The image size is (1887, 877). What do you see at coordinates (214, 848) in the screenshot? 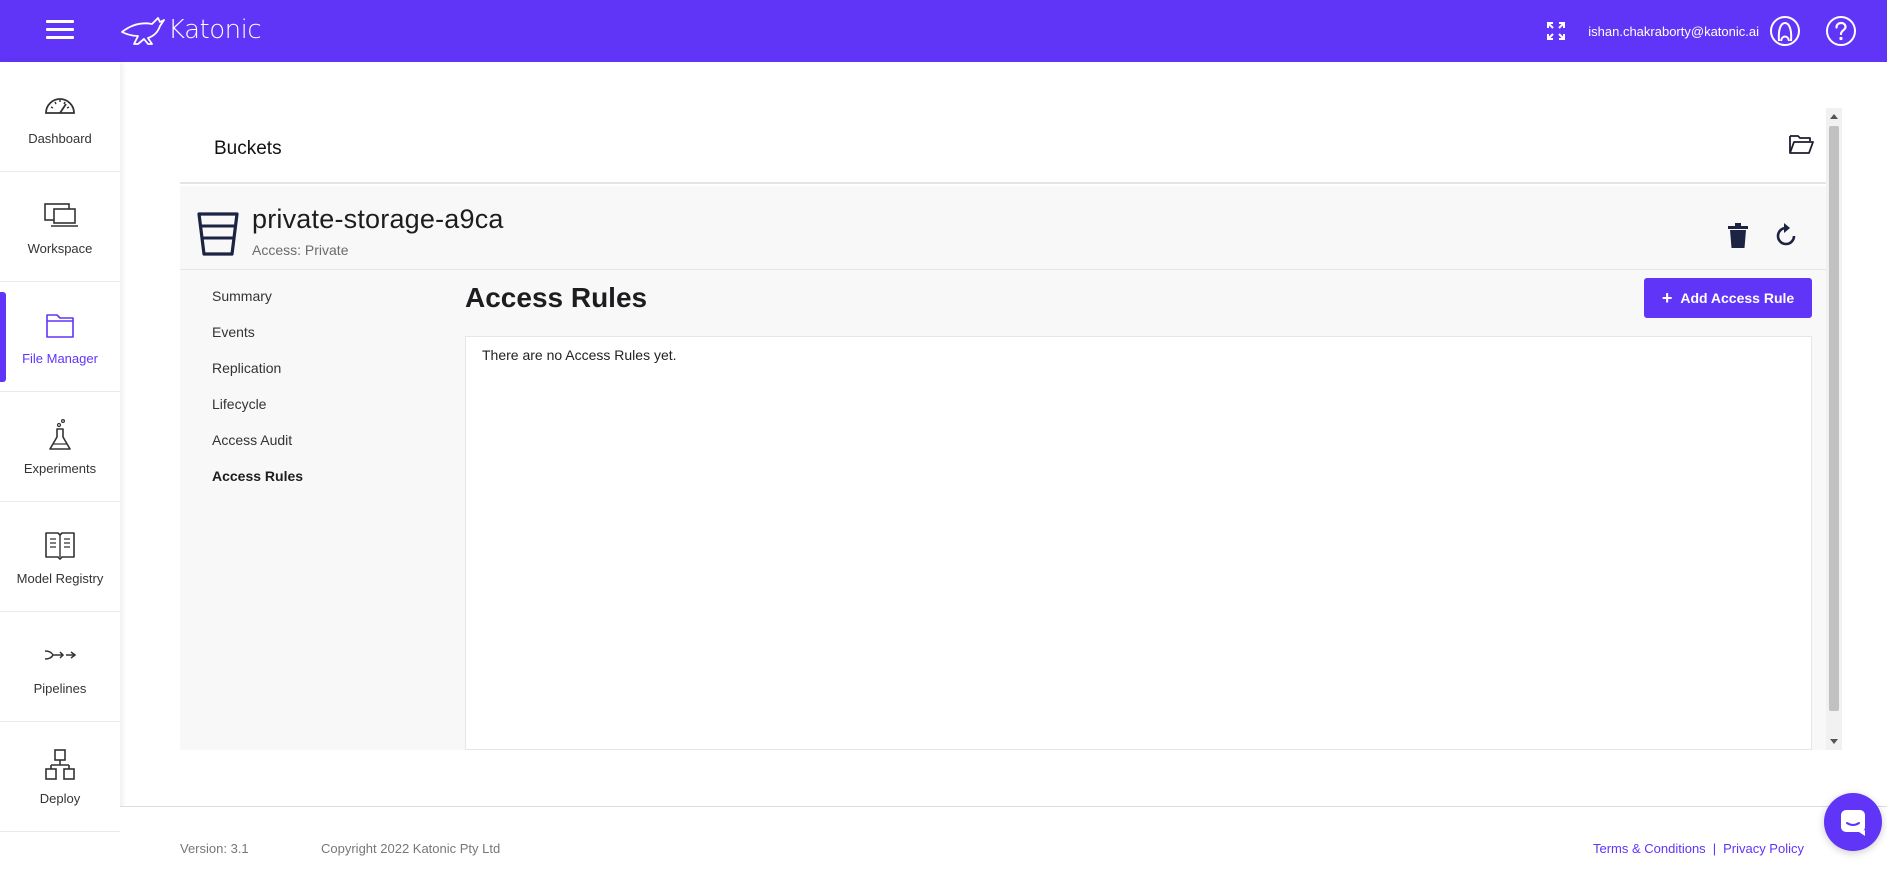
I see `version-label: Version: 3.1` at bounding box center [214, 848].